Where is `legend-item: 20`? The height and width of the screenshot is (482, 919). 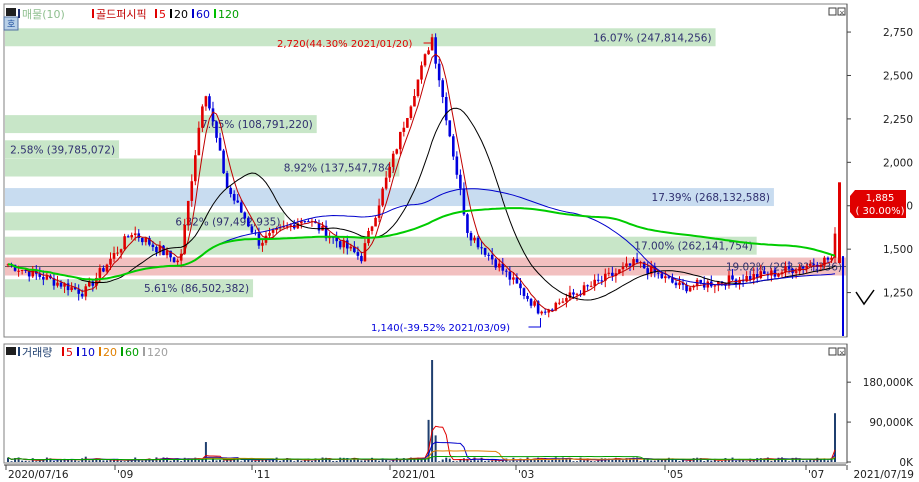
legend-item: 20 is located at coordinates (110, 352).